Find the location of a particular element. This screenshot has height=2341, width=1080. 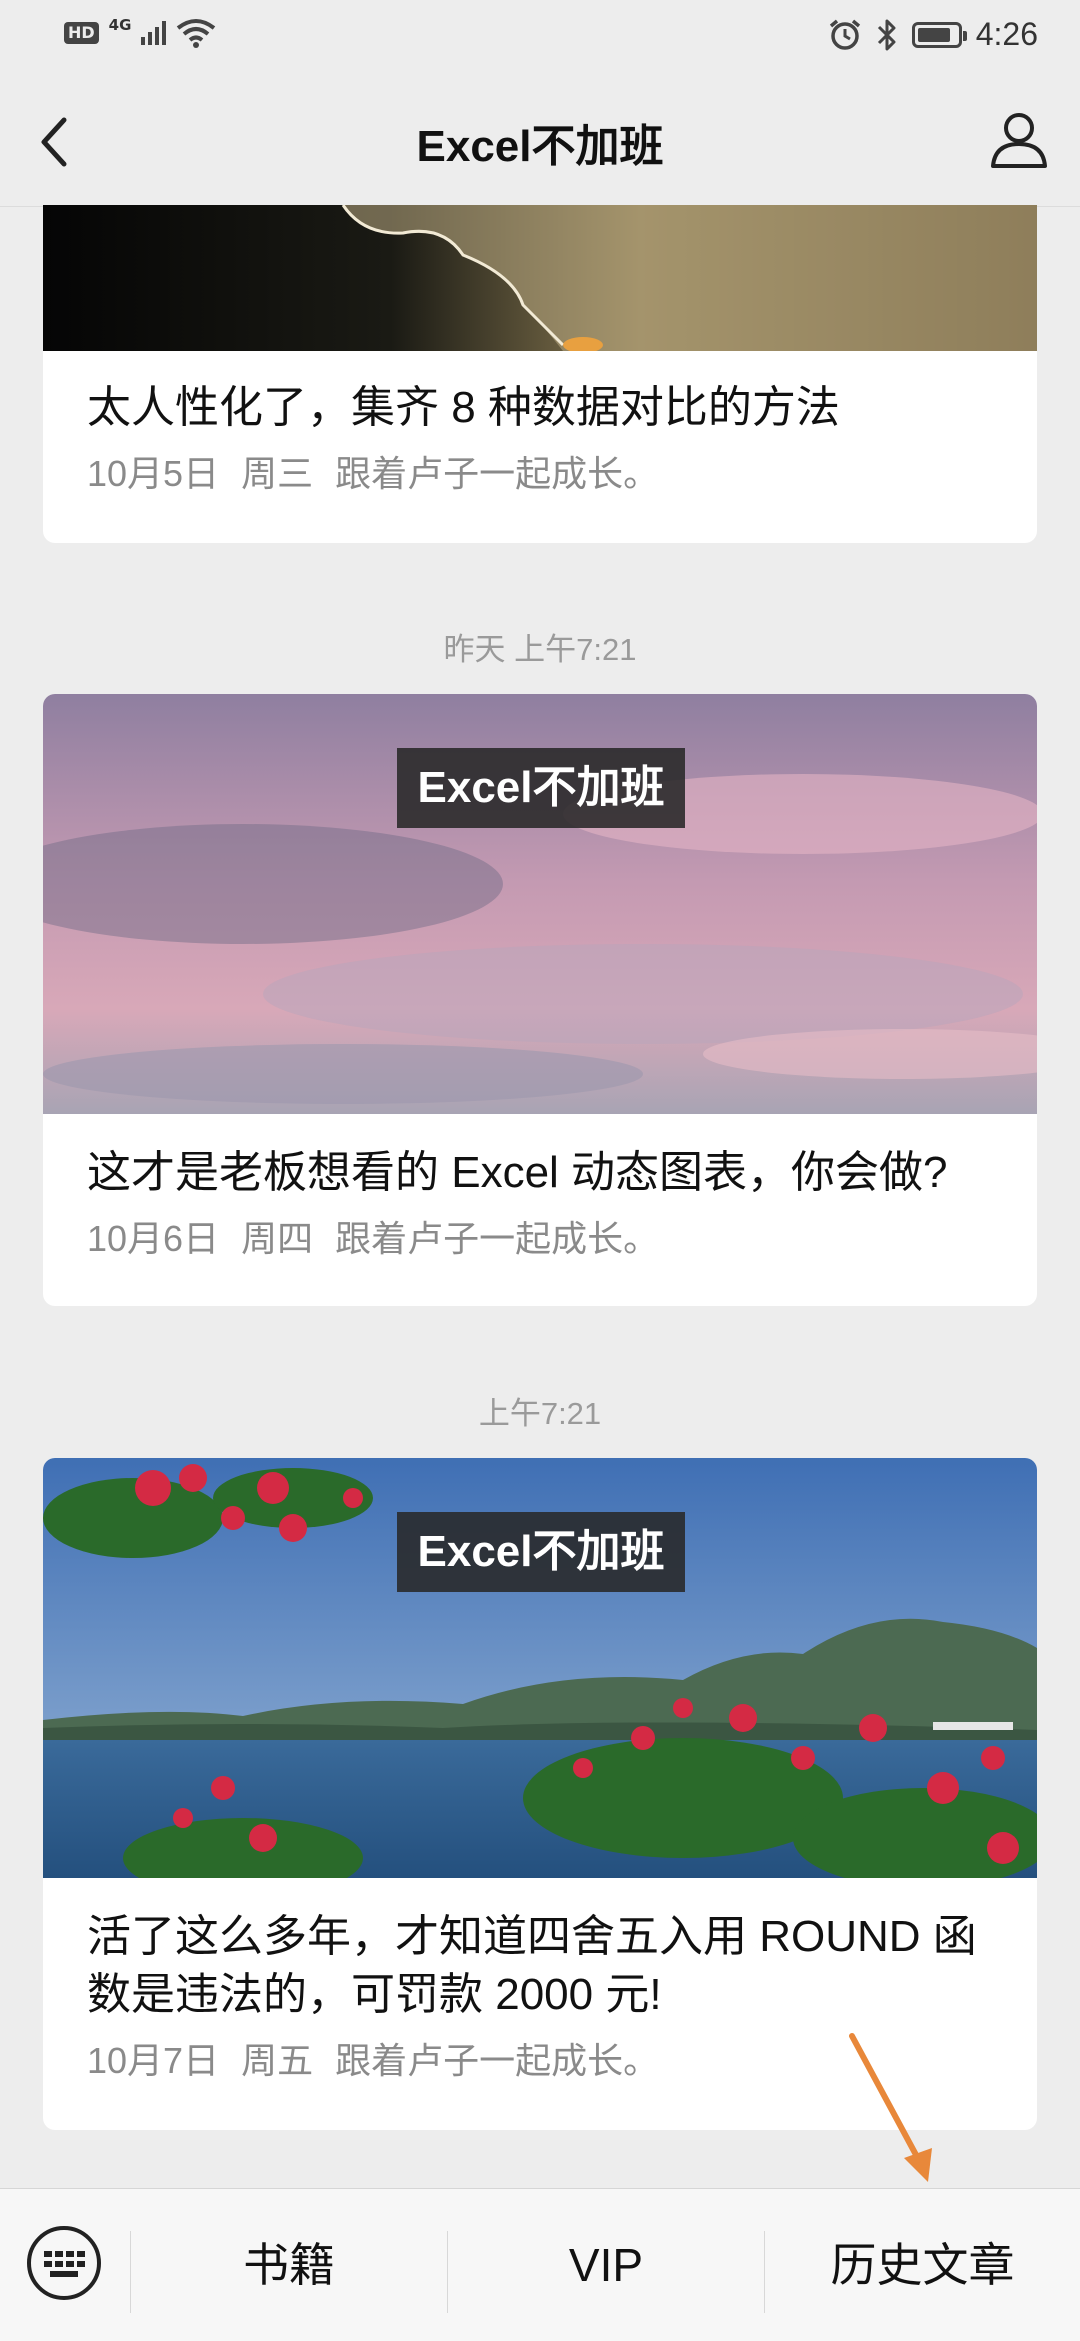

bluetooth-icon is located at coordinates (886, 34).